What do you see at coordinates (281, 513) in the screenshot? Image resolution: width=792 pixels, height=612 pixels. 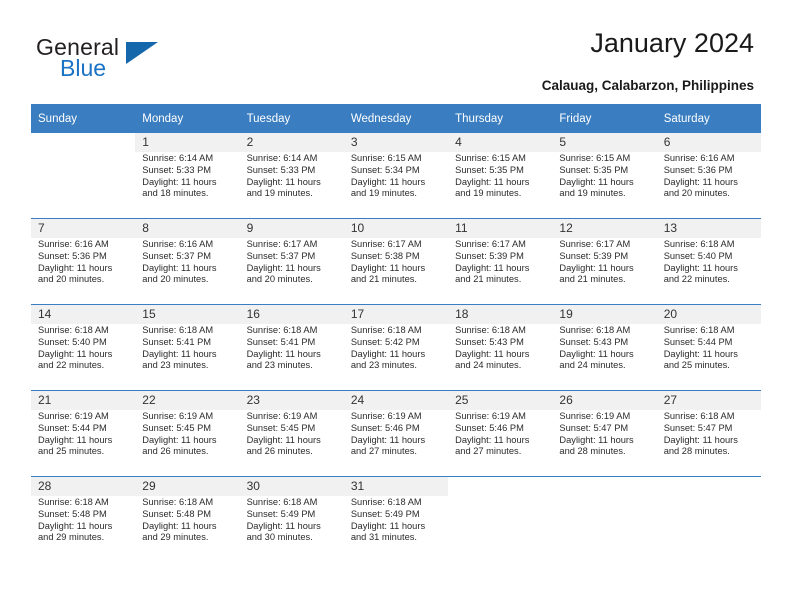 I see `sunset-text: Sunset: 5:49 PM` at bounding box center [281, 513].